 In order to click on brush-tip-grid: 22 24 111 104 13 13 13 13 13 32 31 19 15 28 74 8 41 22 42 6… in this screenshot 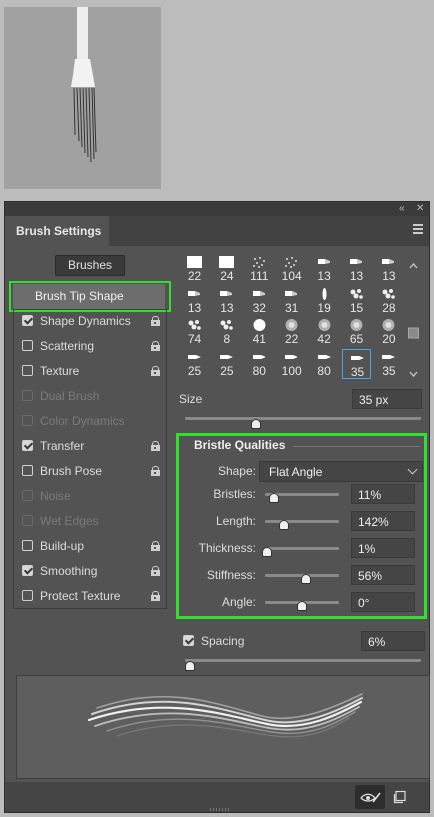, I will do `click(294, 317)`.